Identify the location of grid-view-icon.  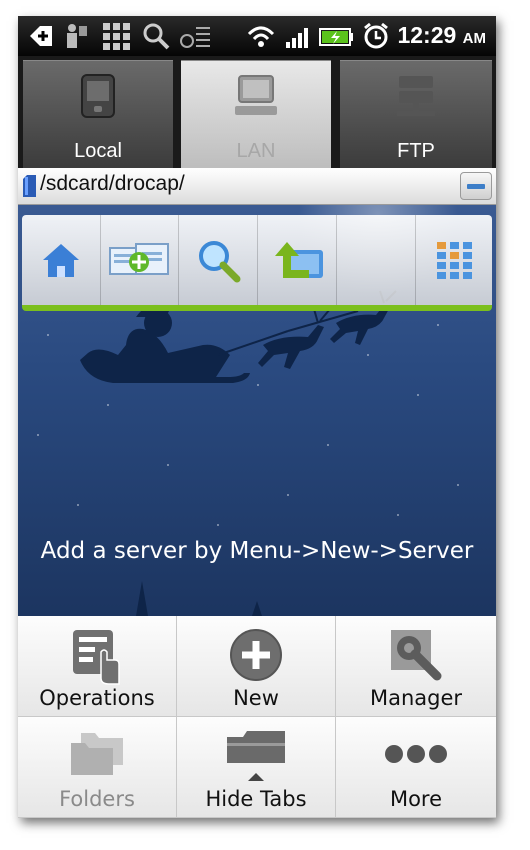
(454, 260).